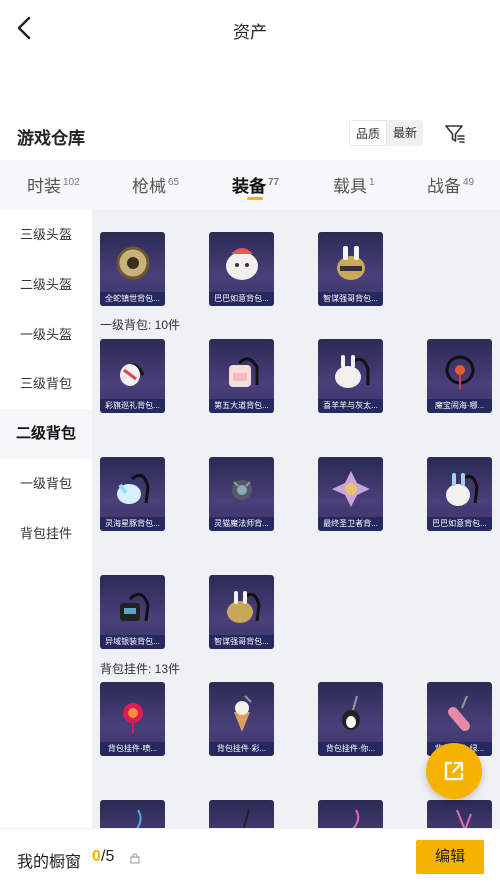  What do you see at coordinates (255, 198) in the screenshot?
I see `active-tab-indicator` at bounding box center [255, 198].